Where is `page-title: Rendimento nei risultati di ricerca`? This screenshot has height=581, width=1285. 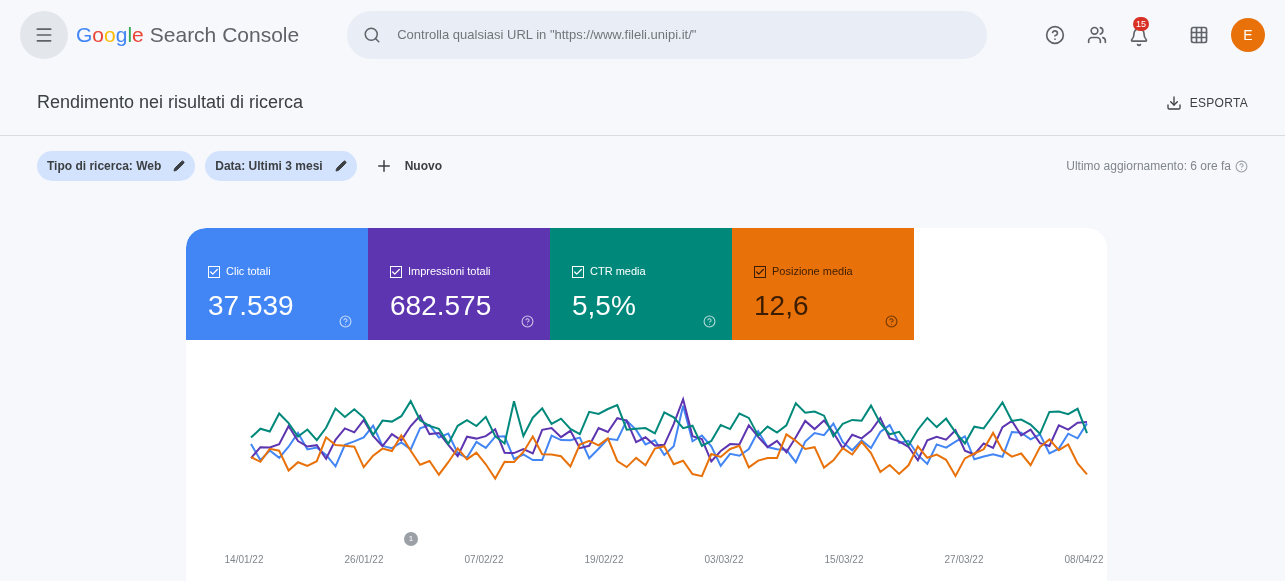 page-title: Rendimento nei risultati di ricerca is located at coordinates (170, 102).